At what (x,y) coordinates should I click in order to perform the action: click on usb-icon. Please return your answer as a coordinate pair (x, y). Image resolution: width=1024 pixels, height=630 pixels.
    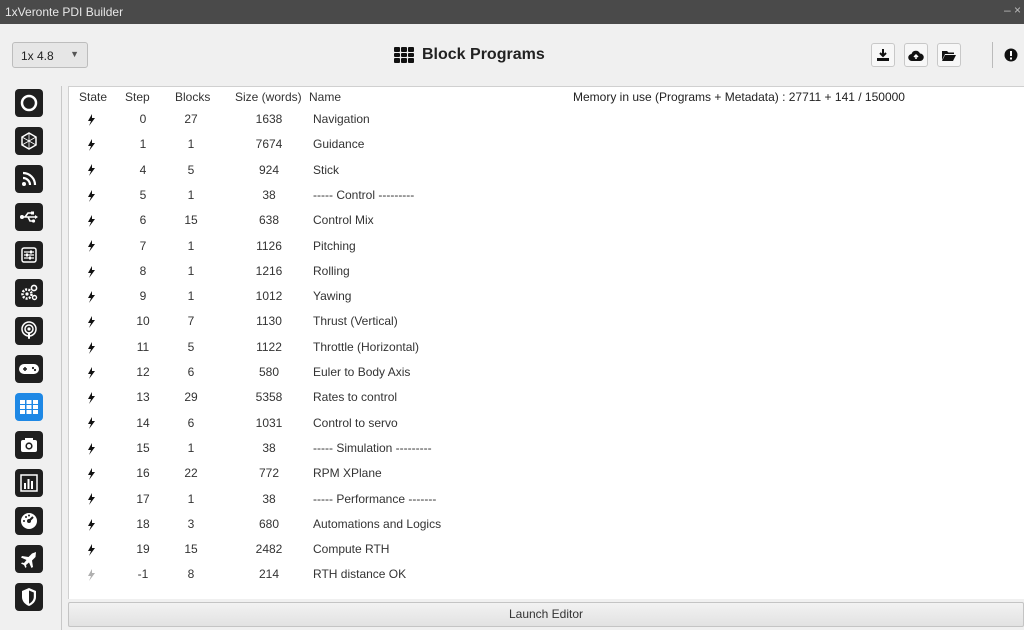
    Looking at the image, I should click on (29, 217).